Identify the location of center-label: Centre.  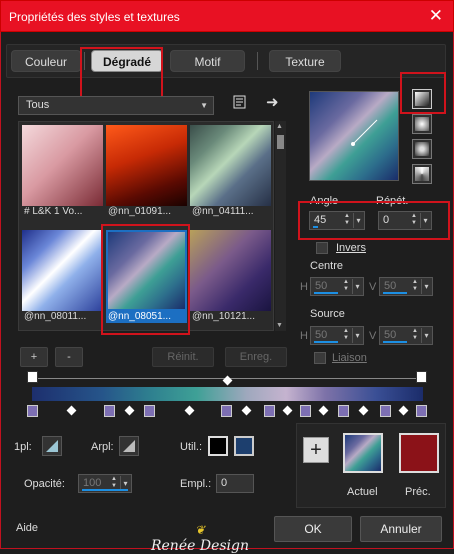
(327, 266).